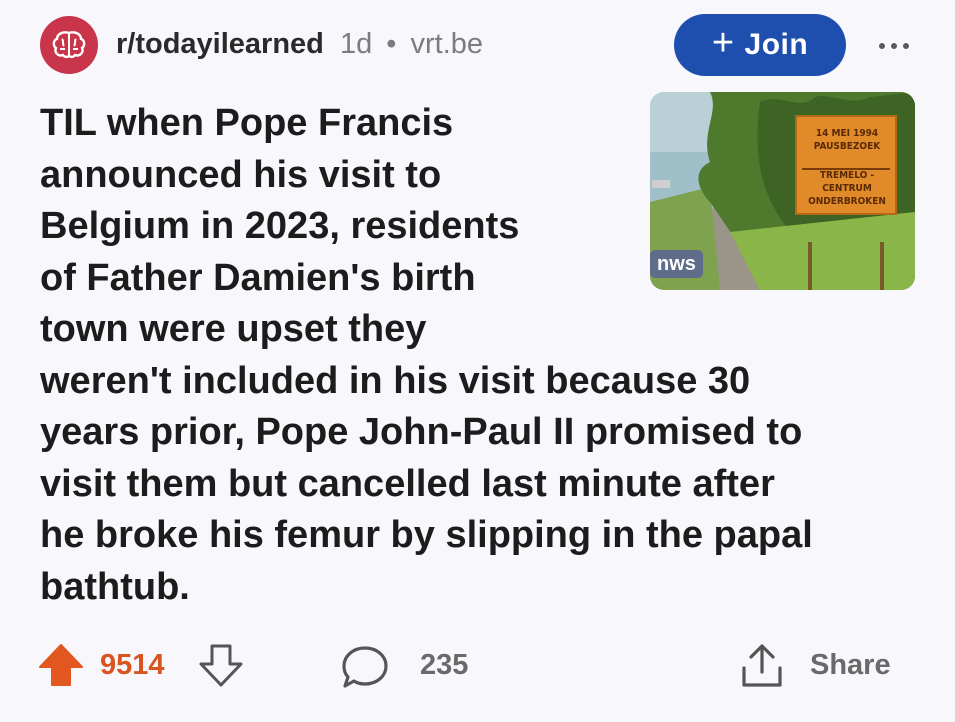 This screenshot has width=955, height=722. Describe the element at coordinates (247, 123) in the screenshot. I see `title-line: TIL when Pope Francis` at that location.